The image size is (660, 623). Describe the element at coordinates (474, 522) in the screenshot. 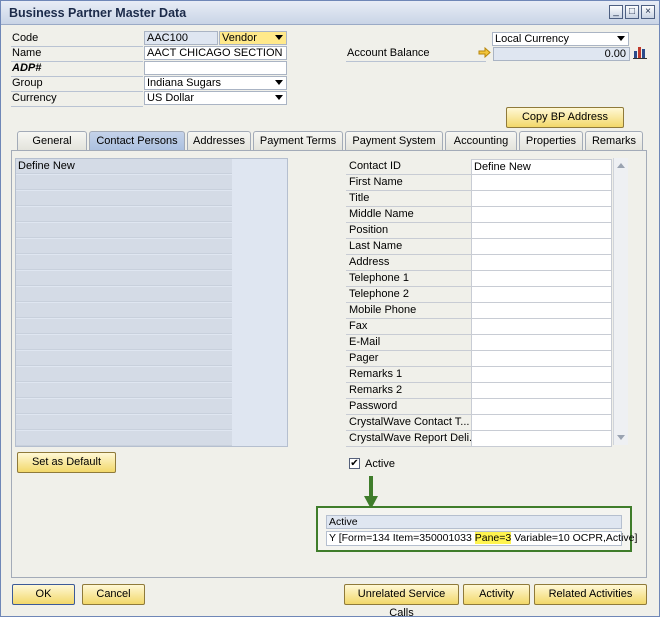

I see `debug-title: Active` at that location.